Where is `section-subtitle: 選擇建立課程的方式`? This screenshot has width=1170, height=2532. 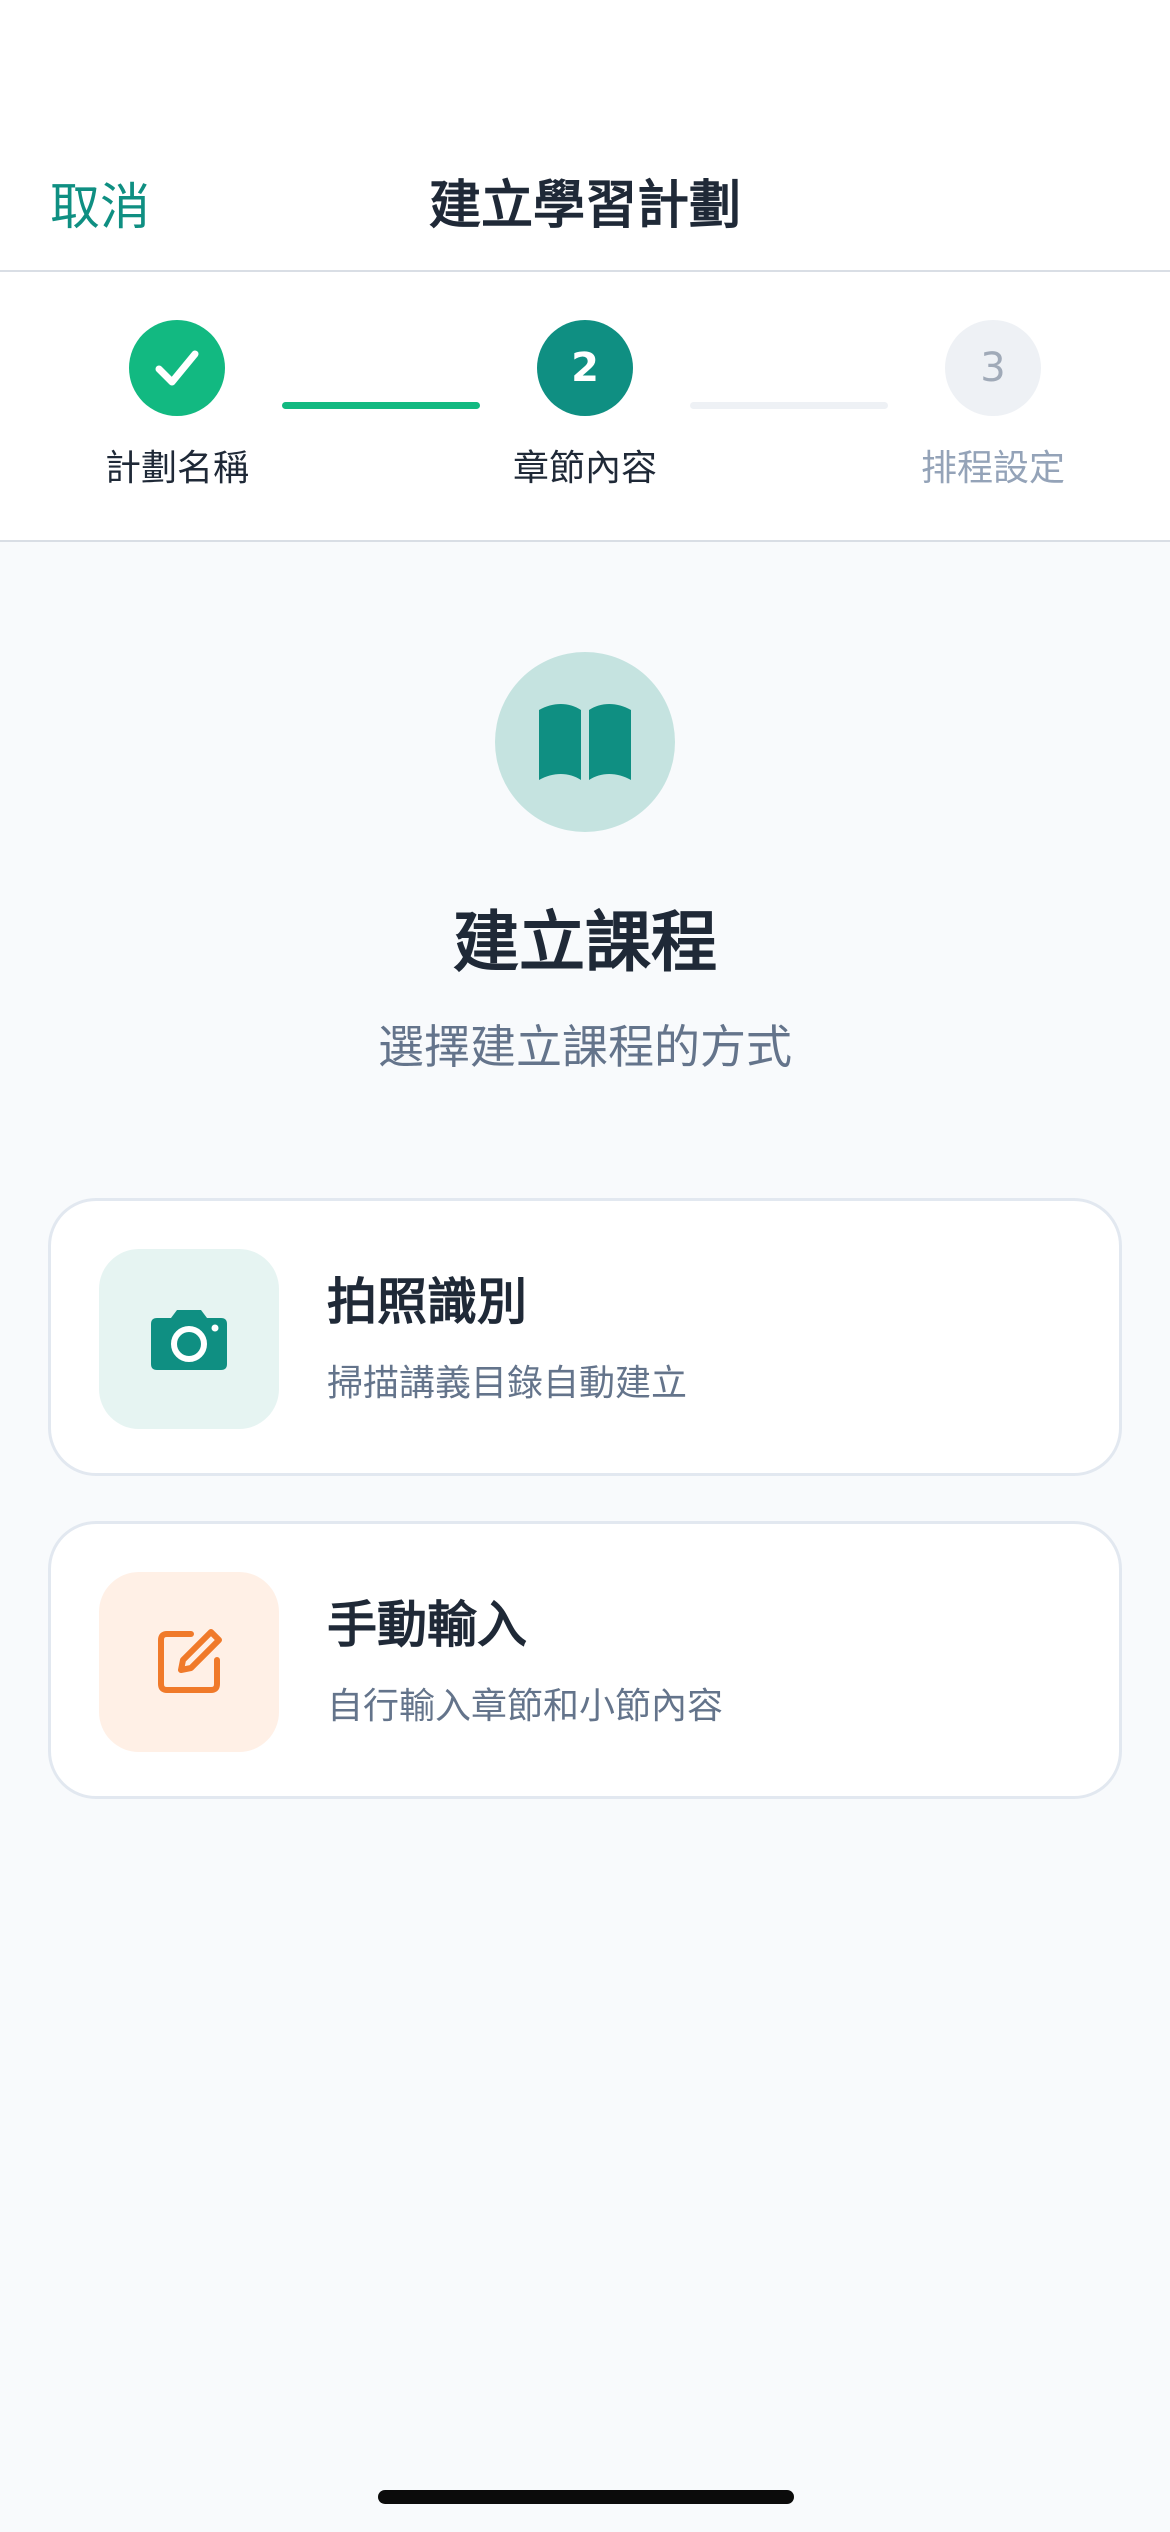
section-subtitle: 選擇建立課程的方式 is located at coordinates (585, 1047).